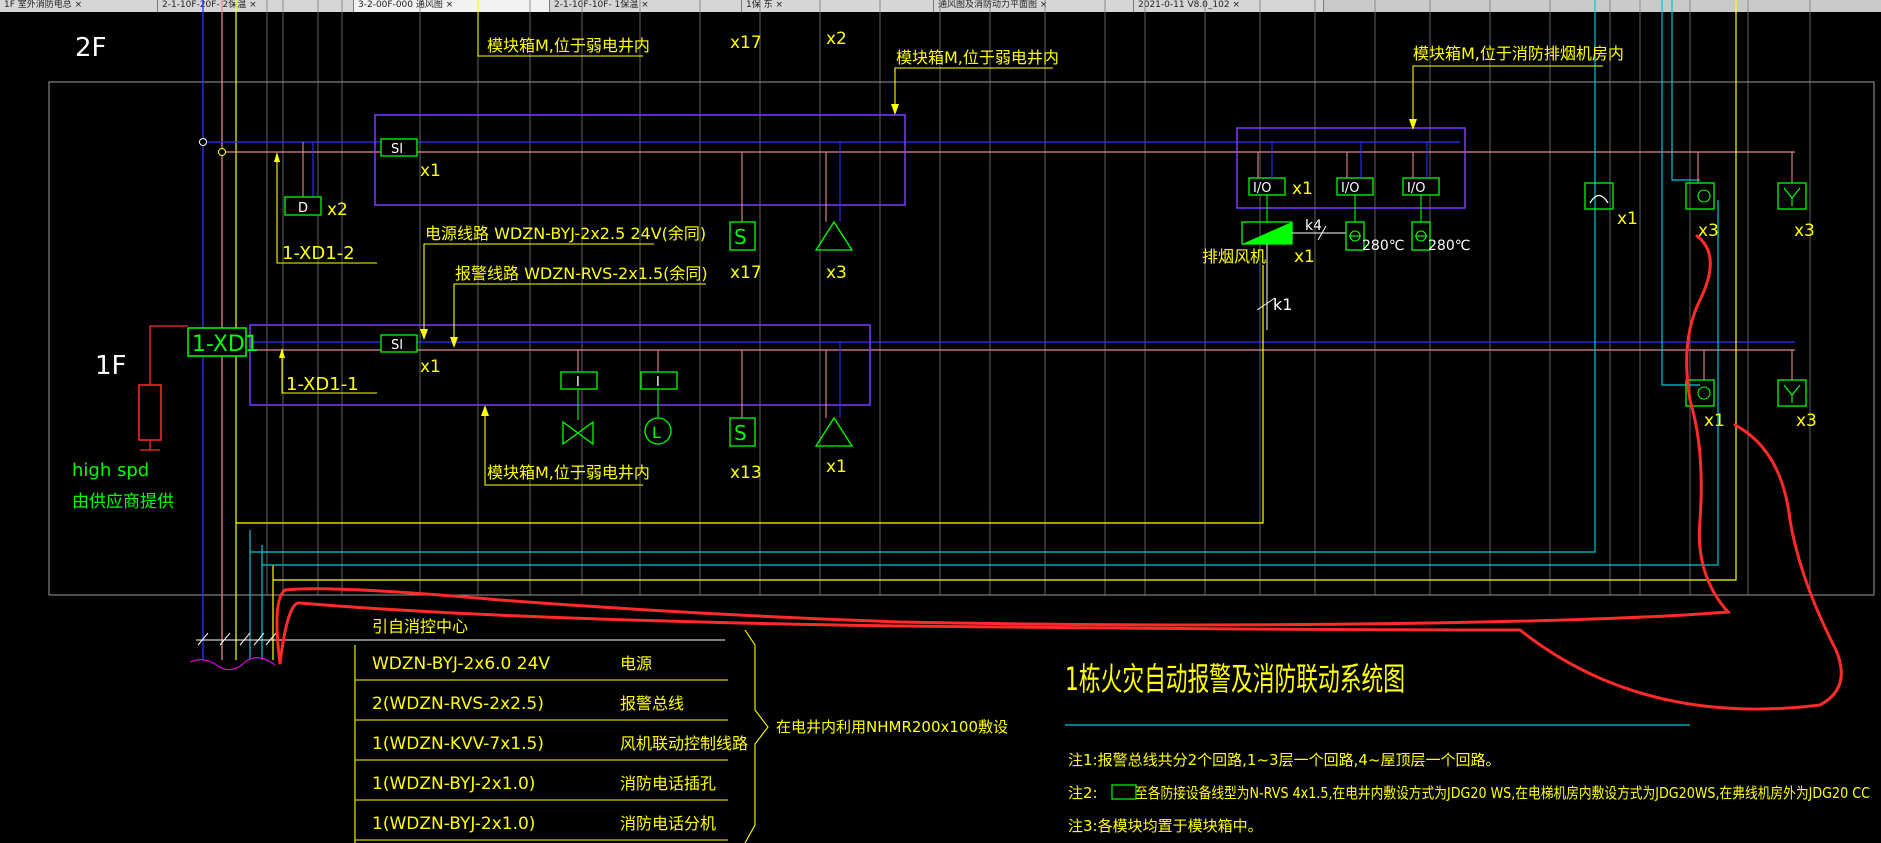 This screenshot has height=843, width=1881. I want to click on s-device-2f: S, so click(742, 236).